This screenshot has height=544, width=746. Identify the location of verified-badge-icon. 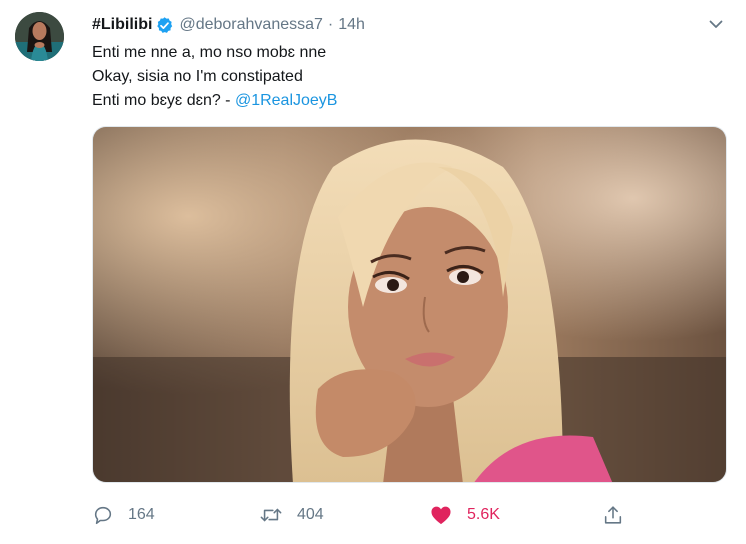
(164, 25).